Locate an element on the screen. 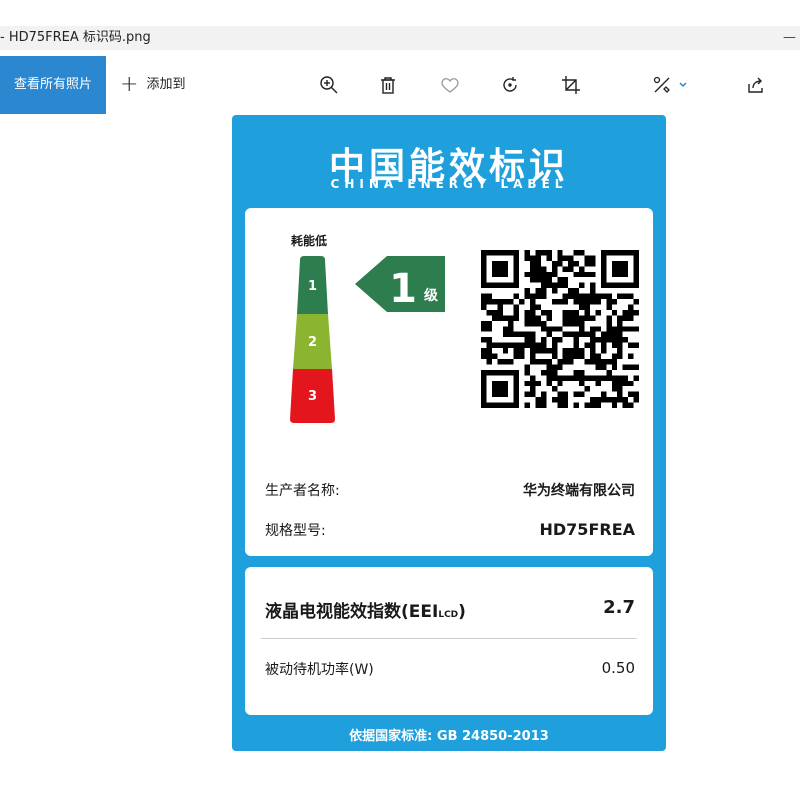  chevron-down-icon is located at coordinates (683, 85).